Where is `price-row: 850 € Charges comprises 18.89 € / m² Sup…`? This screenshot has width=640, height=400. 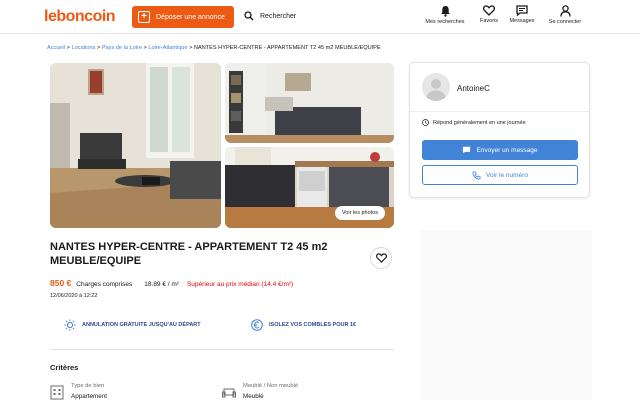
price-row: 850 € Charges comprises 18.89 € / m² Sup… is located at coordinates (171, 283).